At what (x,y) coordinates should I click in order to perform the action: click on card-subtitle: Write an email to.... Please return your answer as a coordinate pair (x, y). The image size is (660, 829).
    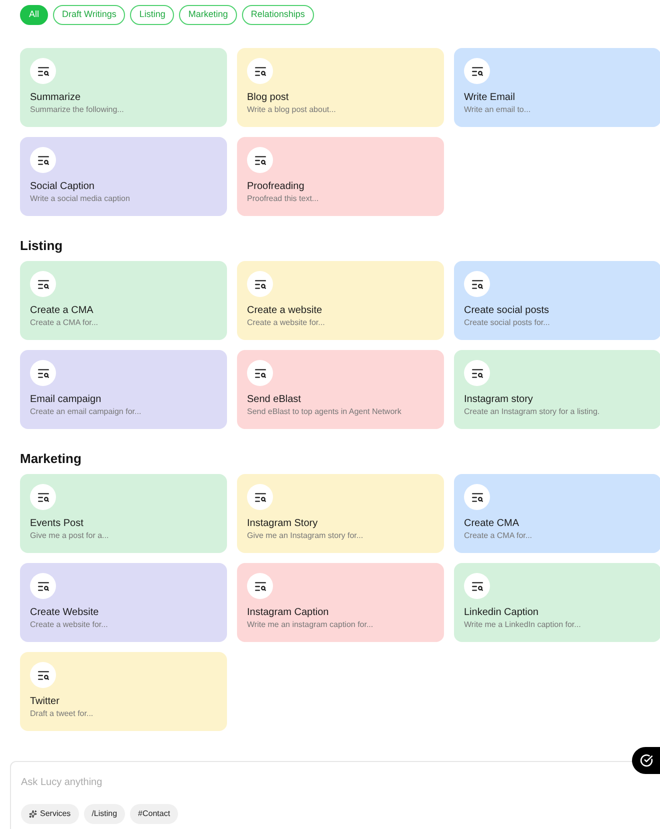
    Looking at the image, I should click on (498, 109).